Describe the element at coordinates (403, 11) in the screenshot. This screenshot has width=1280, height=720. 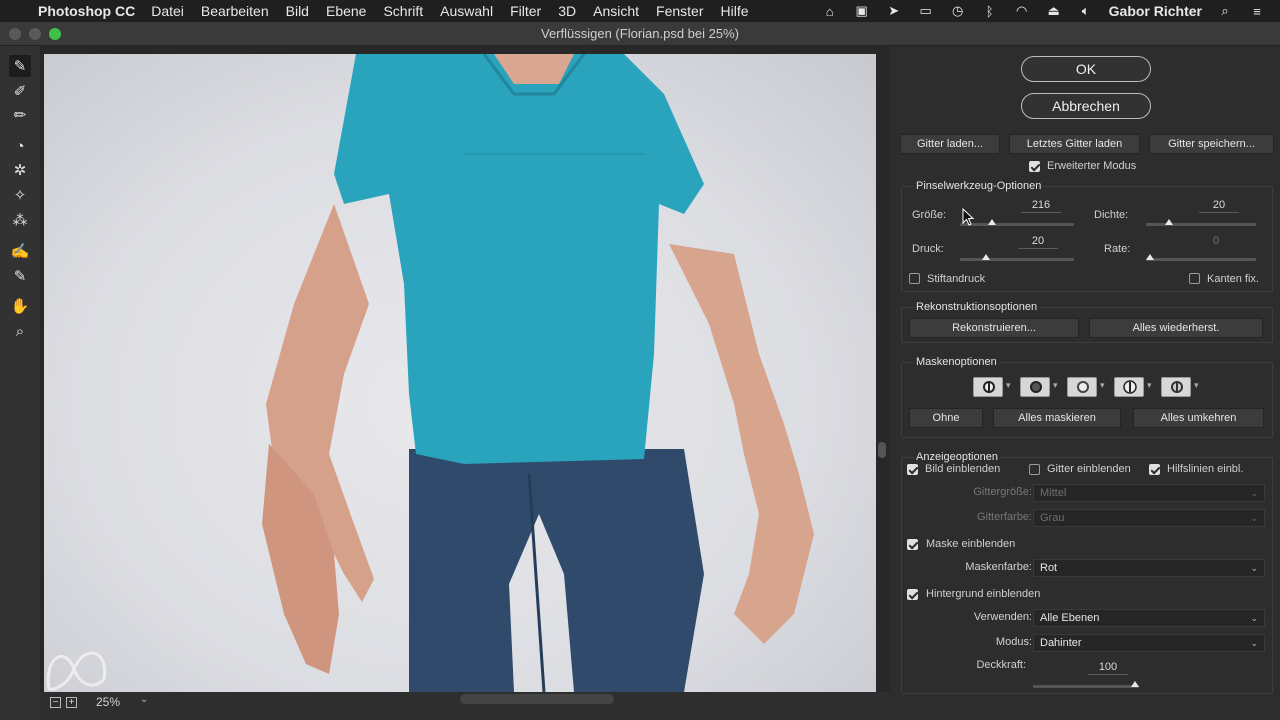
I see `menu-schrift: Schrift` at that location.